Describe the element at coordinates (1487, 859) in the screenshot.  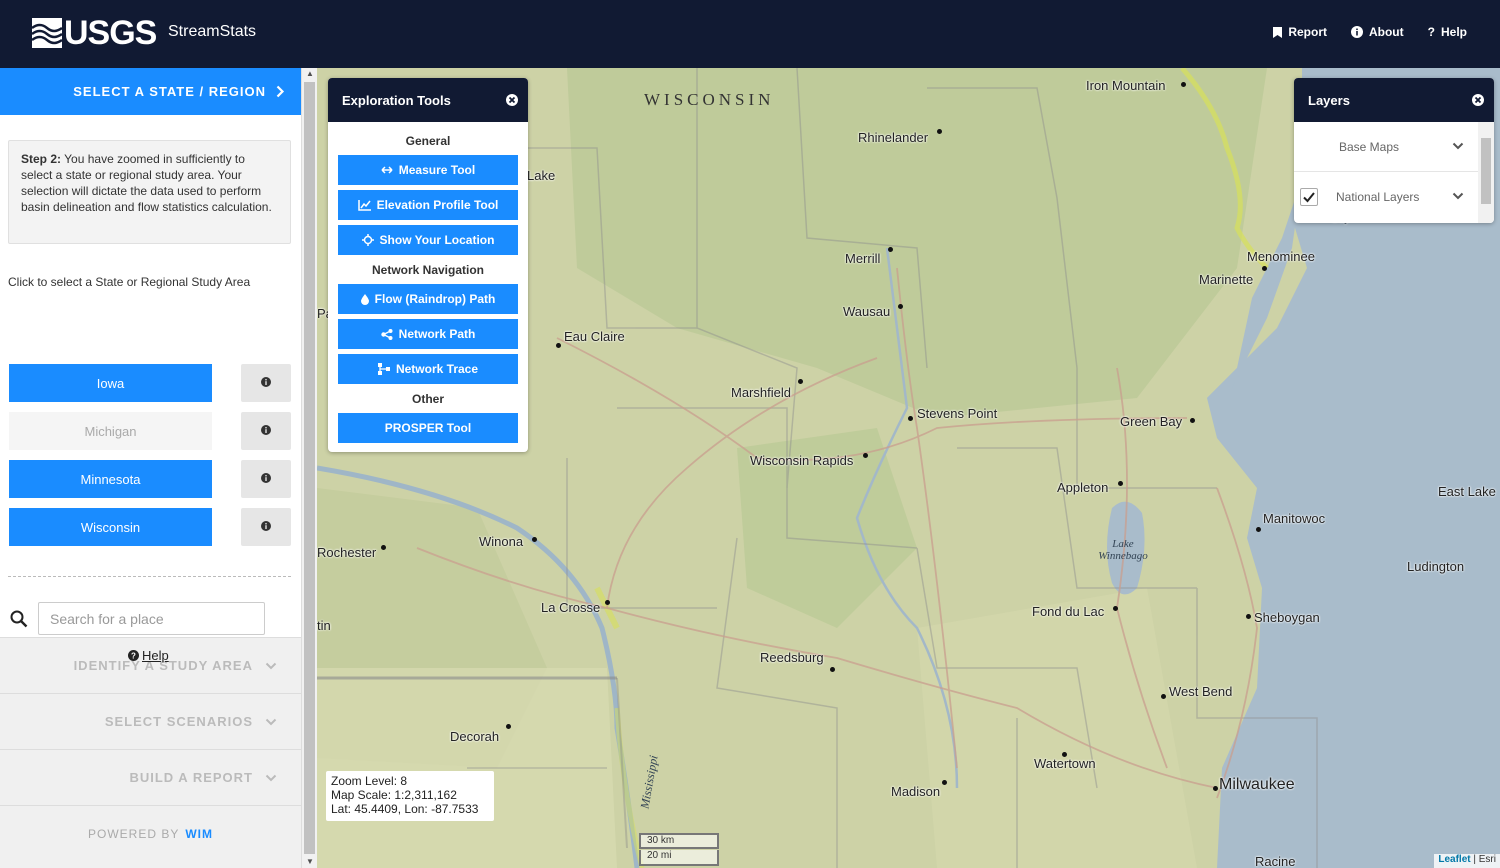
I see `esri-attribution: Esri` at that location.